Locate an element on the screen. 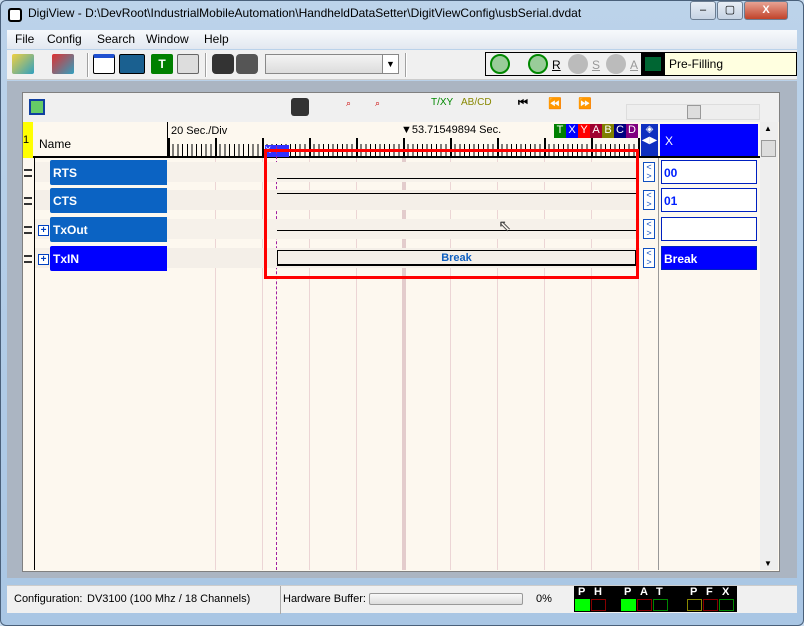 The width and height of the screenshot is (804, 626). goto-marker-icon: ⏪ is located at coordinates (555, 103).